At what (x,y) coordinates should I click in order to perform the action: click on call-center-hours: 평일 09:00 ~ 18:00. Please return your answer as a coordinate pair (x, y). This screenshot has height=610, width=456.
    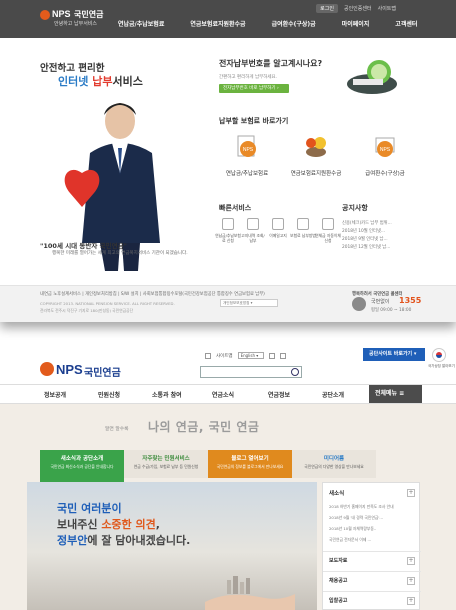
    Looking at the image, I should click on (391, 310).